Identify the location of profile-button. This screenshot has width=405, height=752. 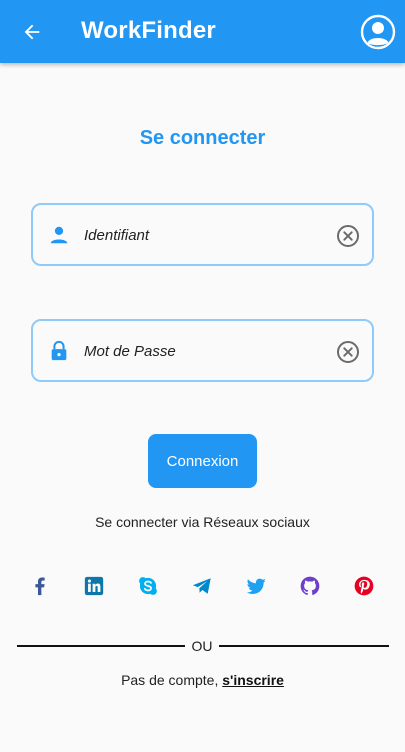
(378, 32).